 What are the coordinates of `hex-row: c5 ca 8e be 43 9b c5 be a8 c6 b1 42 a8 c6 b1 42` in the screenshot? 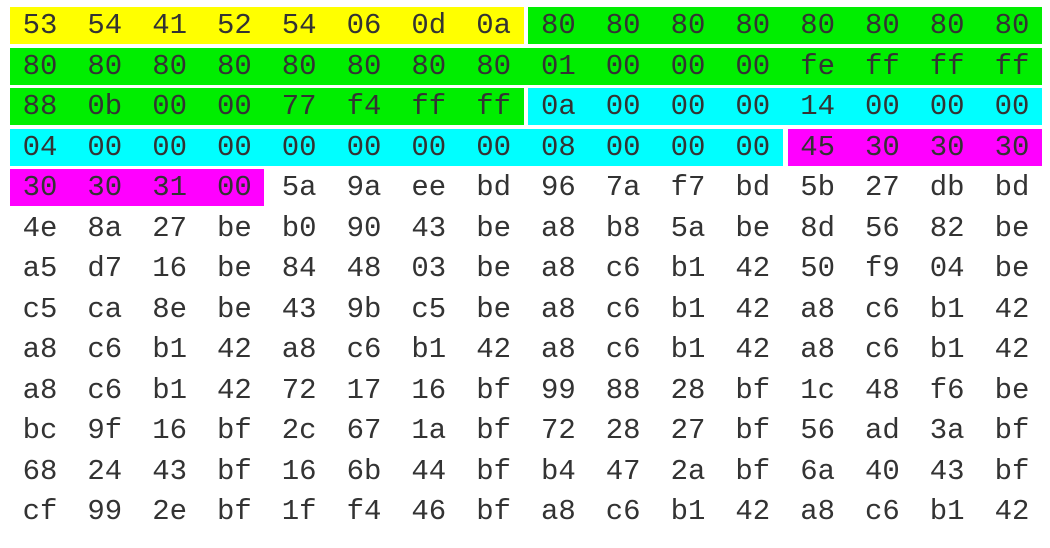 It's located at (525, 311).